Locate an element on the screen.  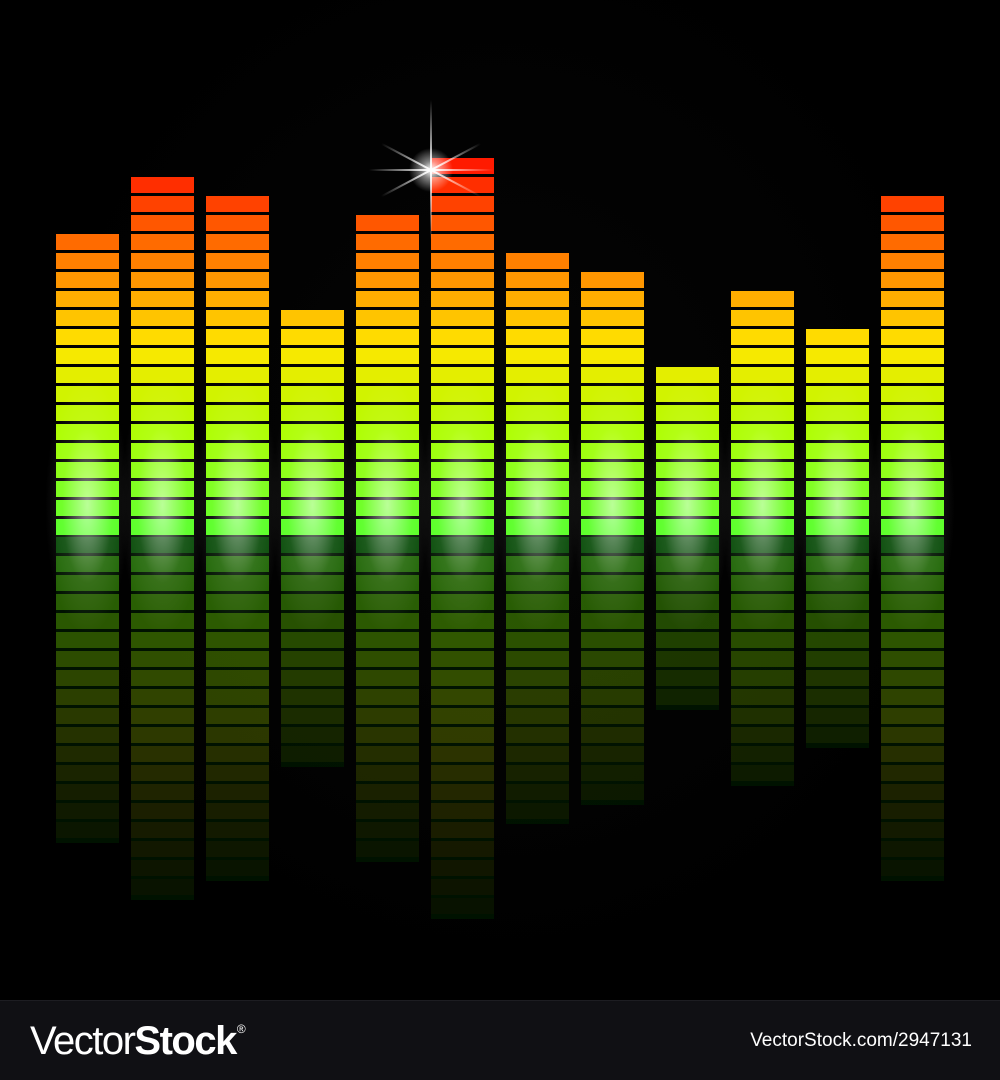
logo-text-stock: Stock is located at coordinates (185, 1041).